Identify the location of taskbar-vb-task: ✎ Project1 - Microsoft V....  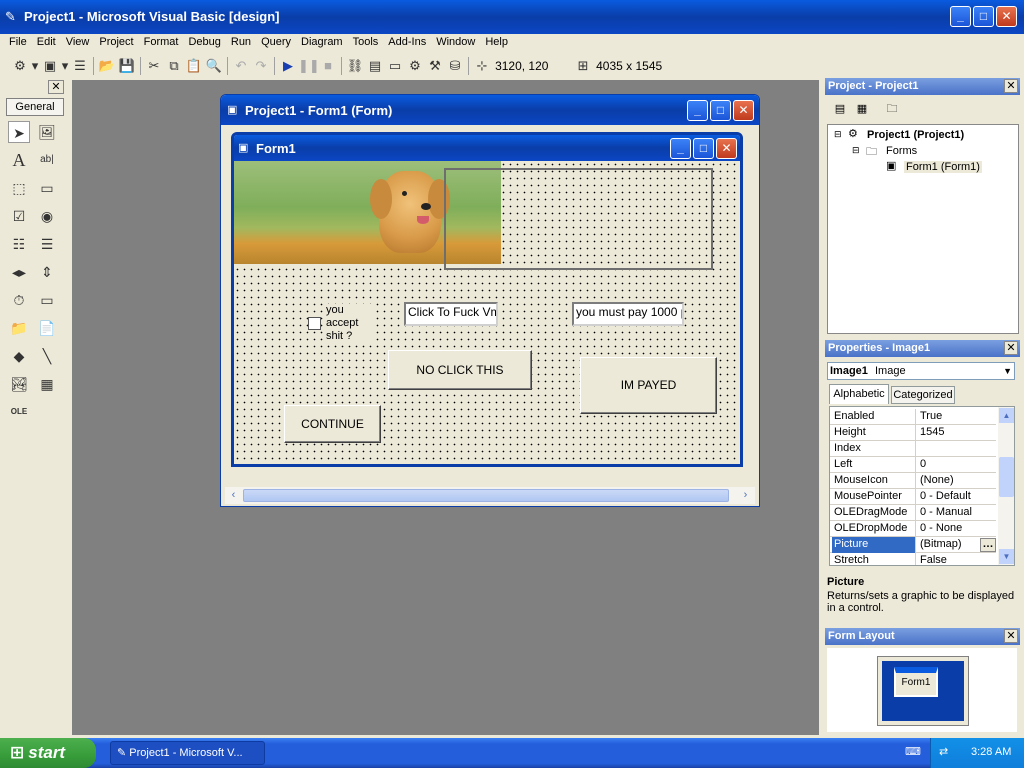
(187, 753).